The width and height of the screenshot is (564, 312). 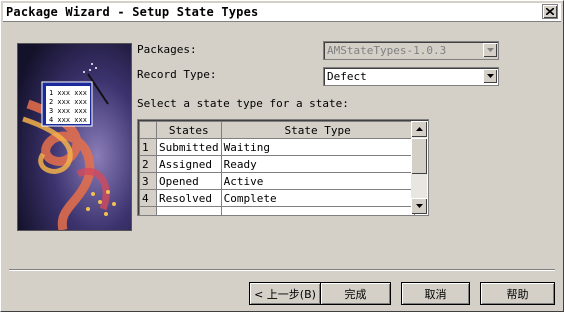 What do you see at coordinates (282, 270) in the screenshot?
I see `footer-divider` at bounding box center [282, 270].